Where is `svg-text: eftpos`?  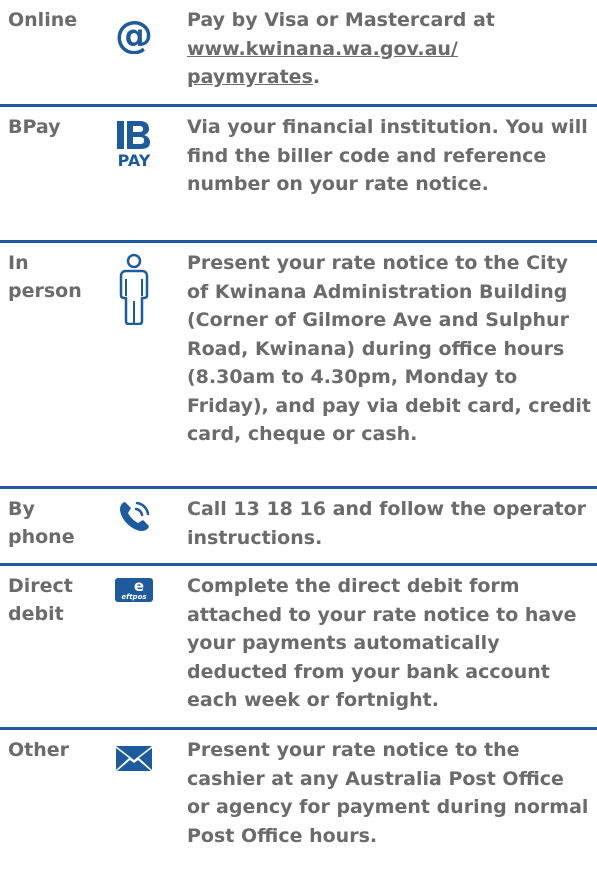 svg-text: eftpos is located at coordinates (133, 597).